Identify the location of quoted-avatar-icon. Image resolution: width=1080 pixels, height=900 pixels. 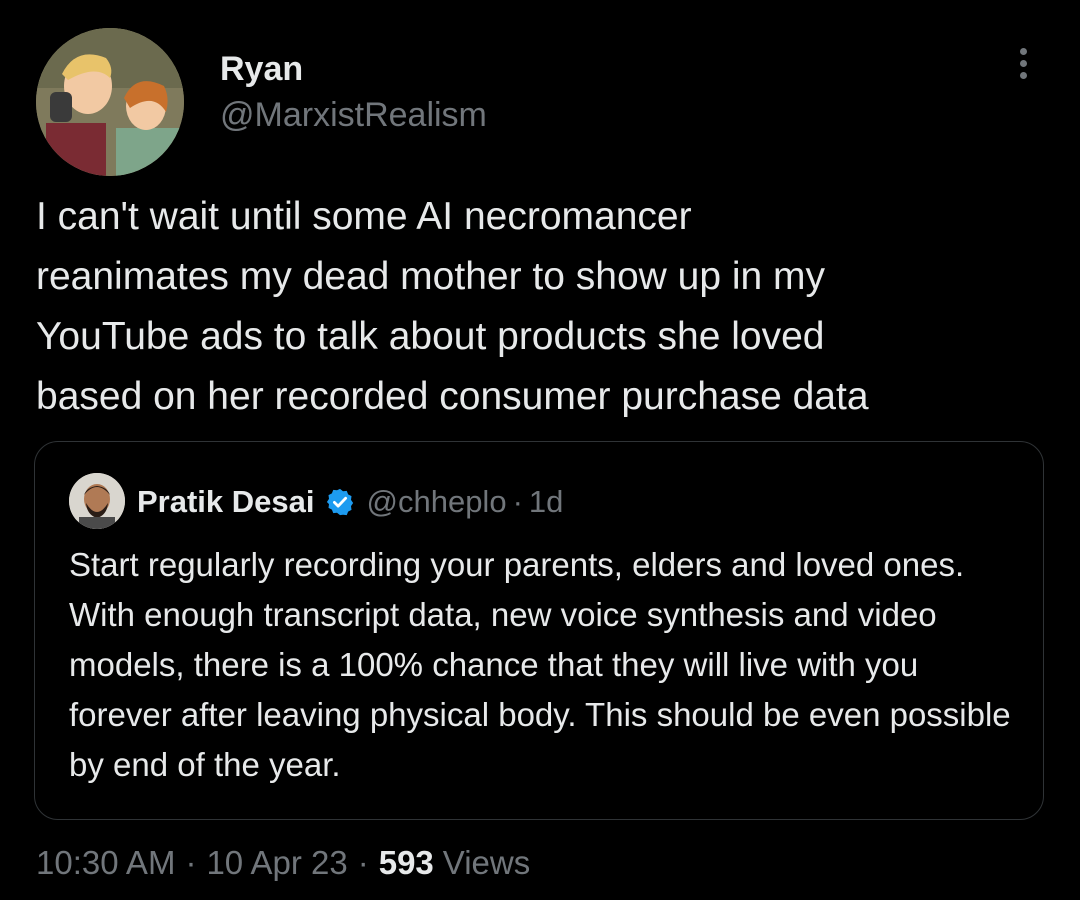
(97, 501).